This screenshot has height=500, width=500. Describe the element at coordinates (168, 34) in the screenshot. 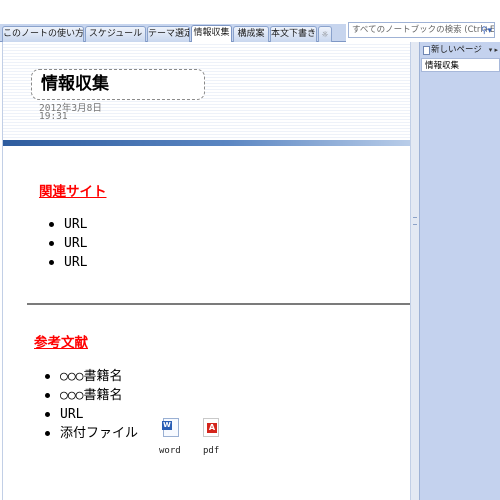

I see `tab-theme: テーマ選定` at that location.